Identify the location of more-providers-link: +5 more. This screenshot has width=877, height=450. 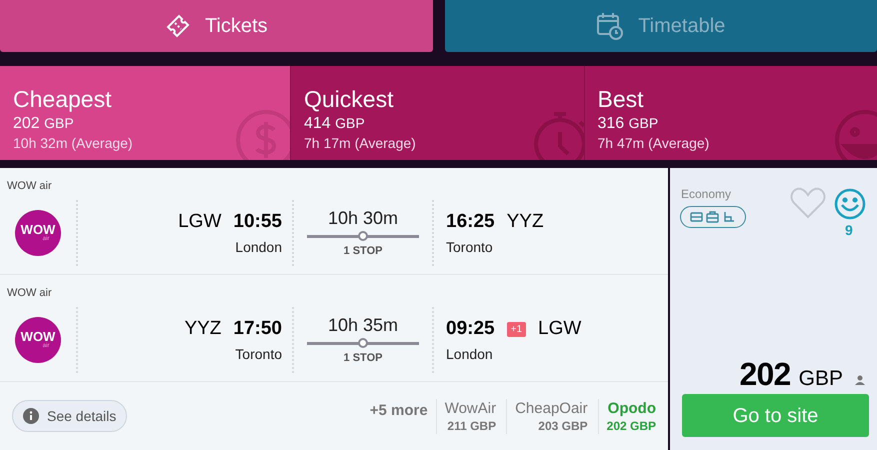
(403, 411).